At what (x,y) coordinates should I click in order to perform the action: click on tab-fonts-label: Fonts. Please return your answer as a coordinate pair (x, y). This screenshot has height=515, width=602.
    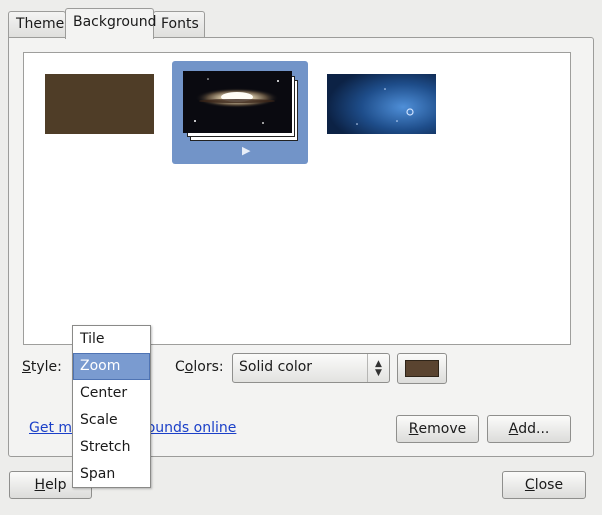
    Looking at the image, I should click on (180, 24).